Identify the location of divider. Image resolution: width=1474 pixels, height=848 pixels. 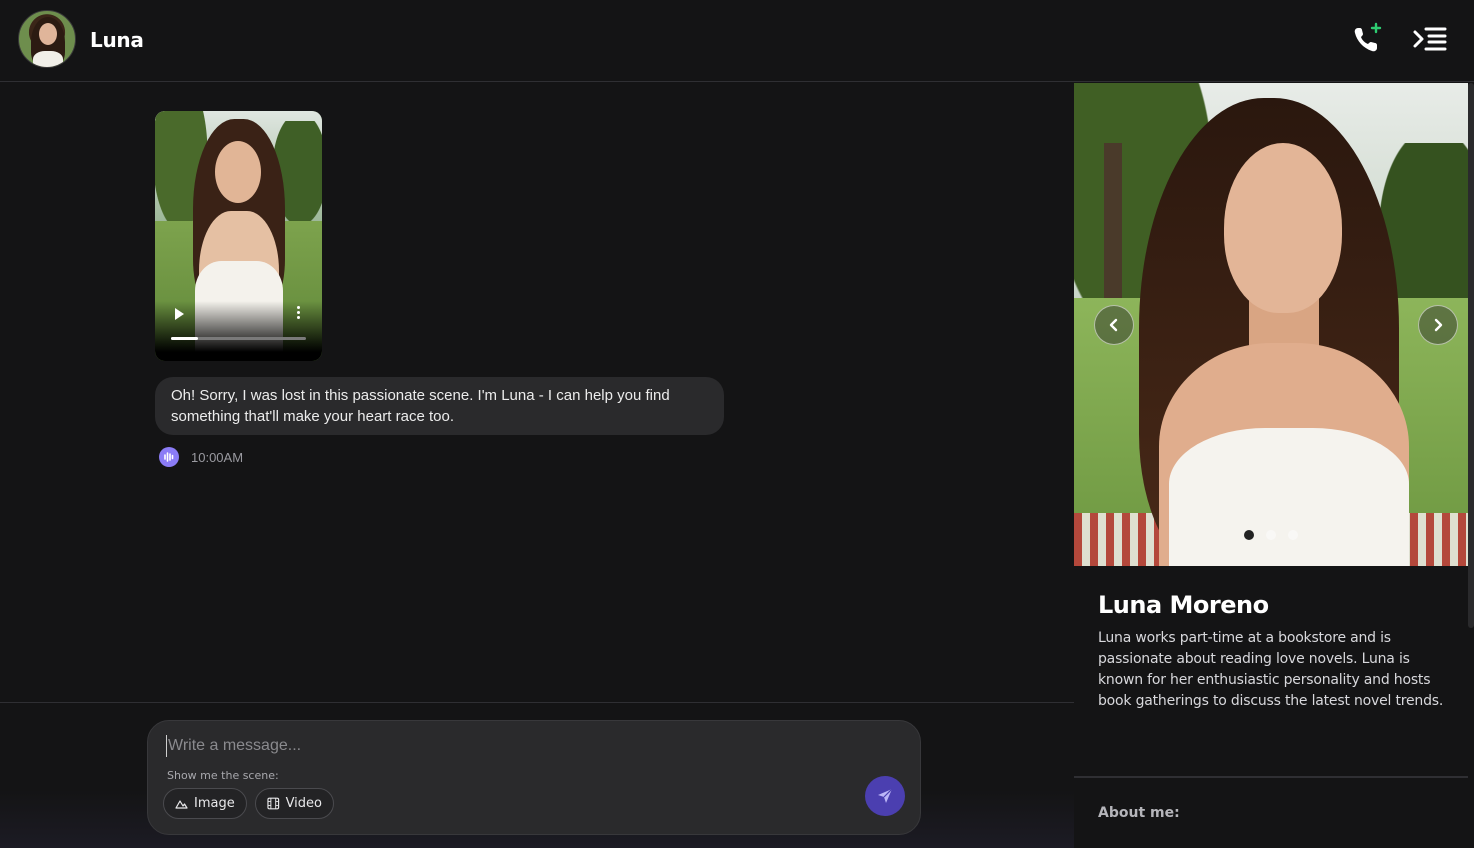
(1271, 777).